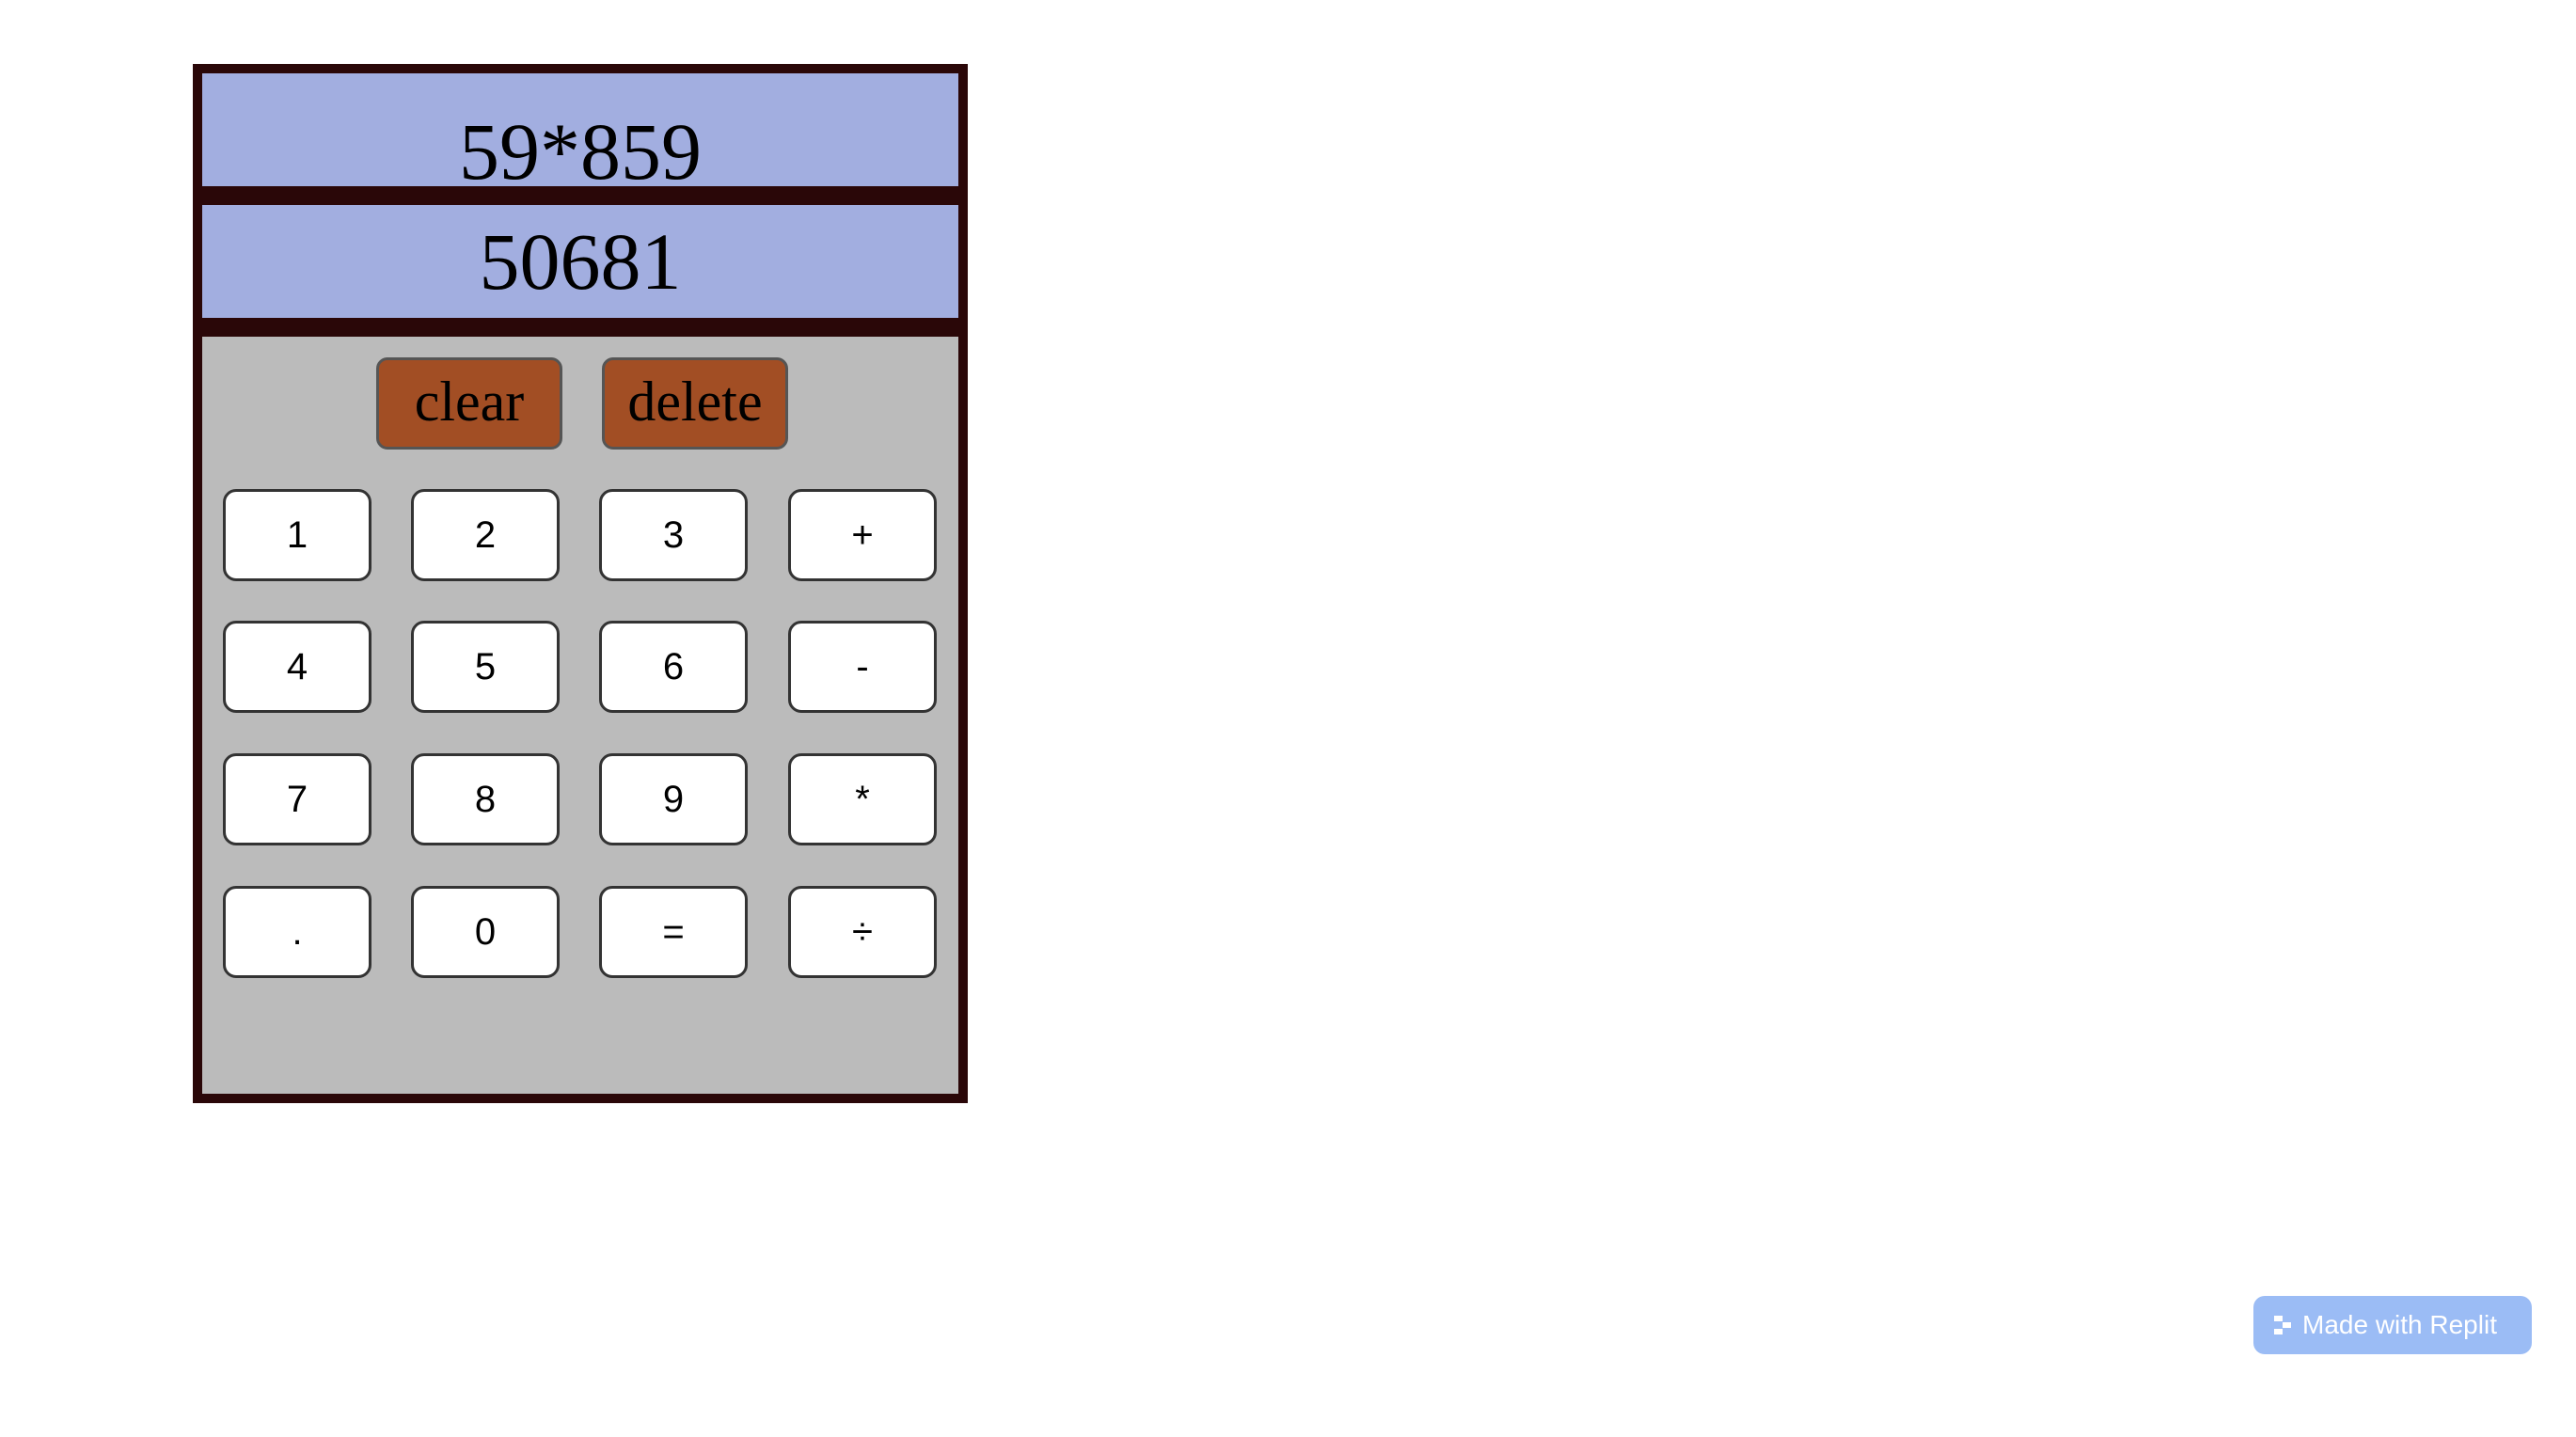 This screenshot has height=1437, width=2576. Describe the element at coordinates (297, 535) in the screenshot. I see `key-1-button: 1` at that location.